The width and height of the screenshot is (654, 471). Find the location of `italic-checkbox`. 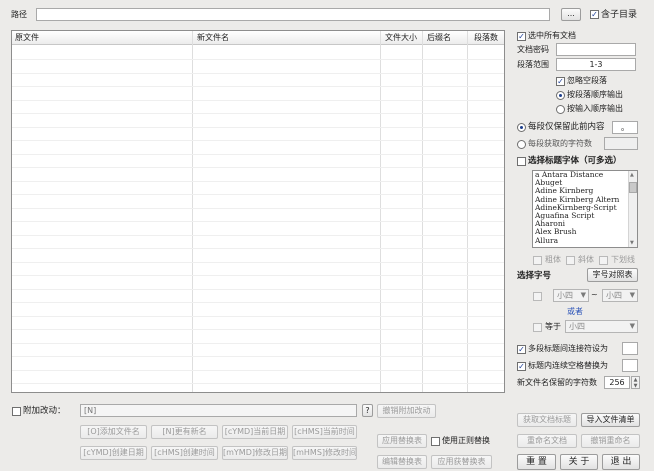

italic-checkbox is located at coordinates (570, 260).